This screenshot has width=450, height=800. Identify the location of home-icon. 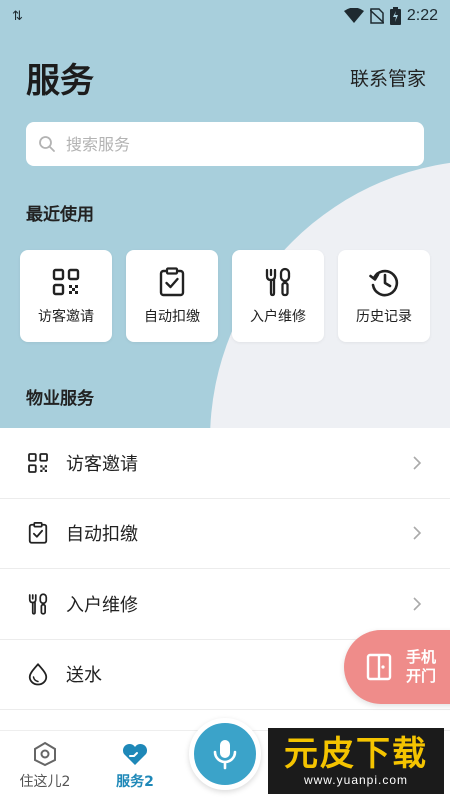
(45, 754).